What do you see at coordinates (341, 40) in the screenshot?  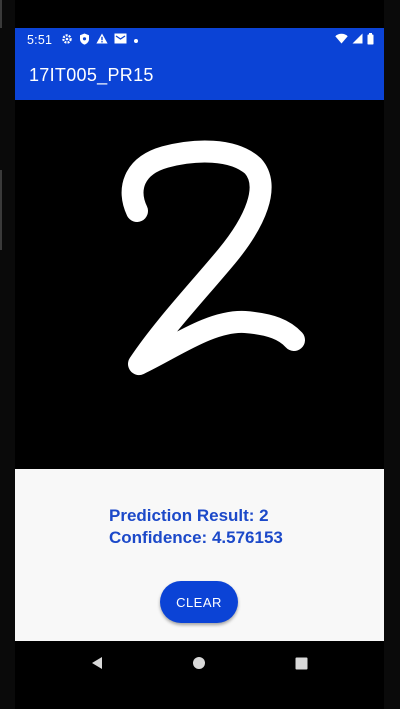 I see `wifi-icon` at bounding box center [341, 40].